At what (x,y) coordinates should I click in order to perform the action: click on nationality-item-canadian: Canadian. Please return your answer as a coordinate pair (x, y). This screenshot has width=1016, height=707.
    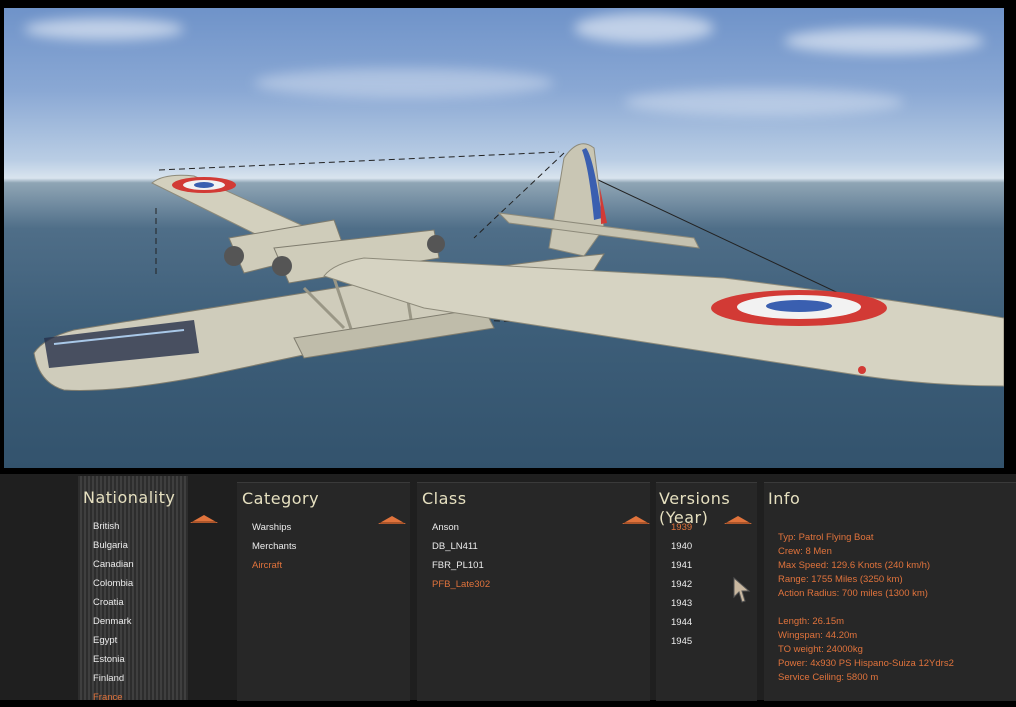
    Looking at the image, I should click on (106, 564).